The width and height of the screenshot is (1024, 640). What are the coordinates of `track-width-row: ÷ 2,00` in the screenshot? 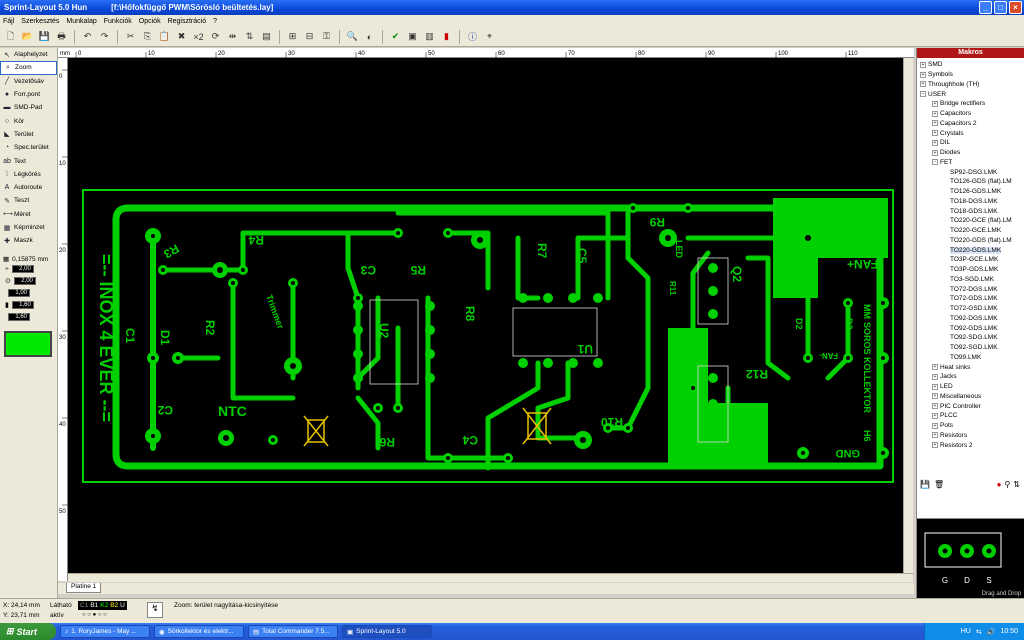 It's located at (28, 269).